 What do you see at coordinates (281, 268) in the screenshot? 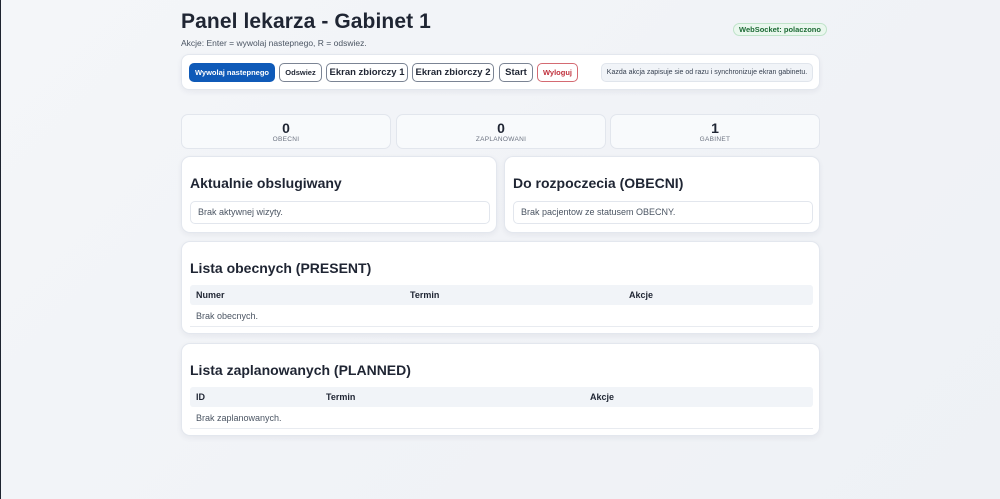
I see `present-list-title: Lista obecnych (PRESENT)` at bounding box center [281, 268].